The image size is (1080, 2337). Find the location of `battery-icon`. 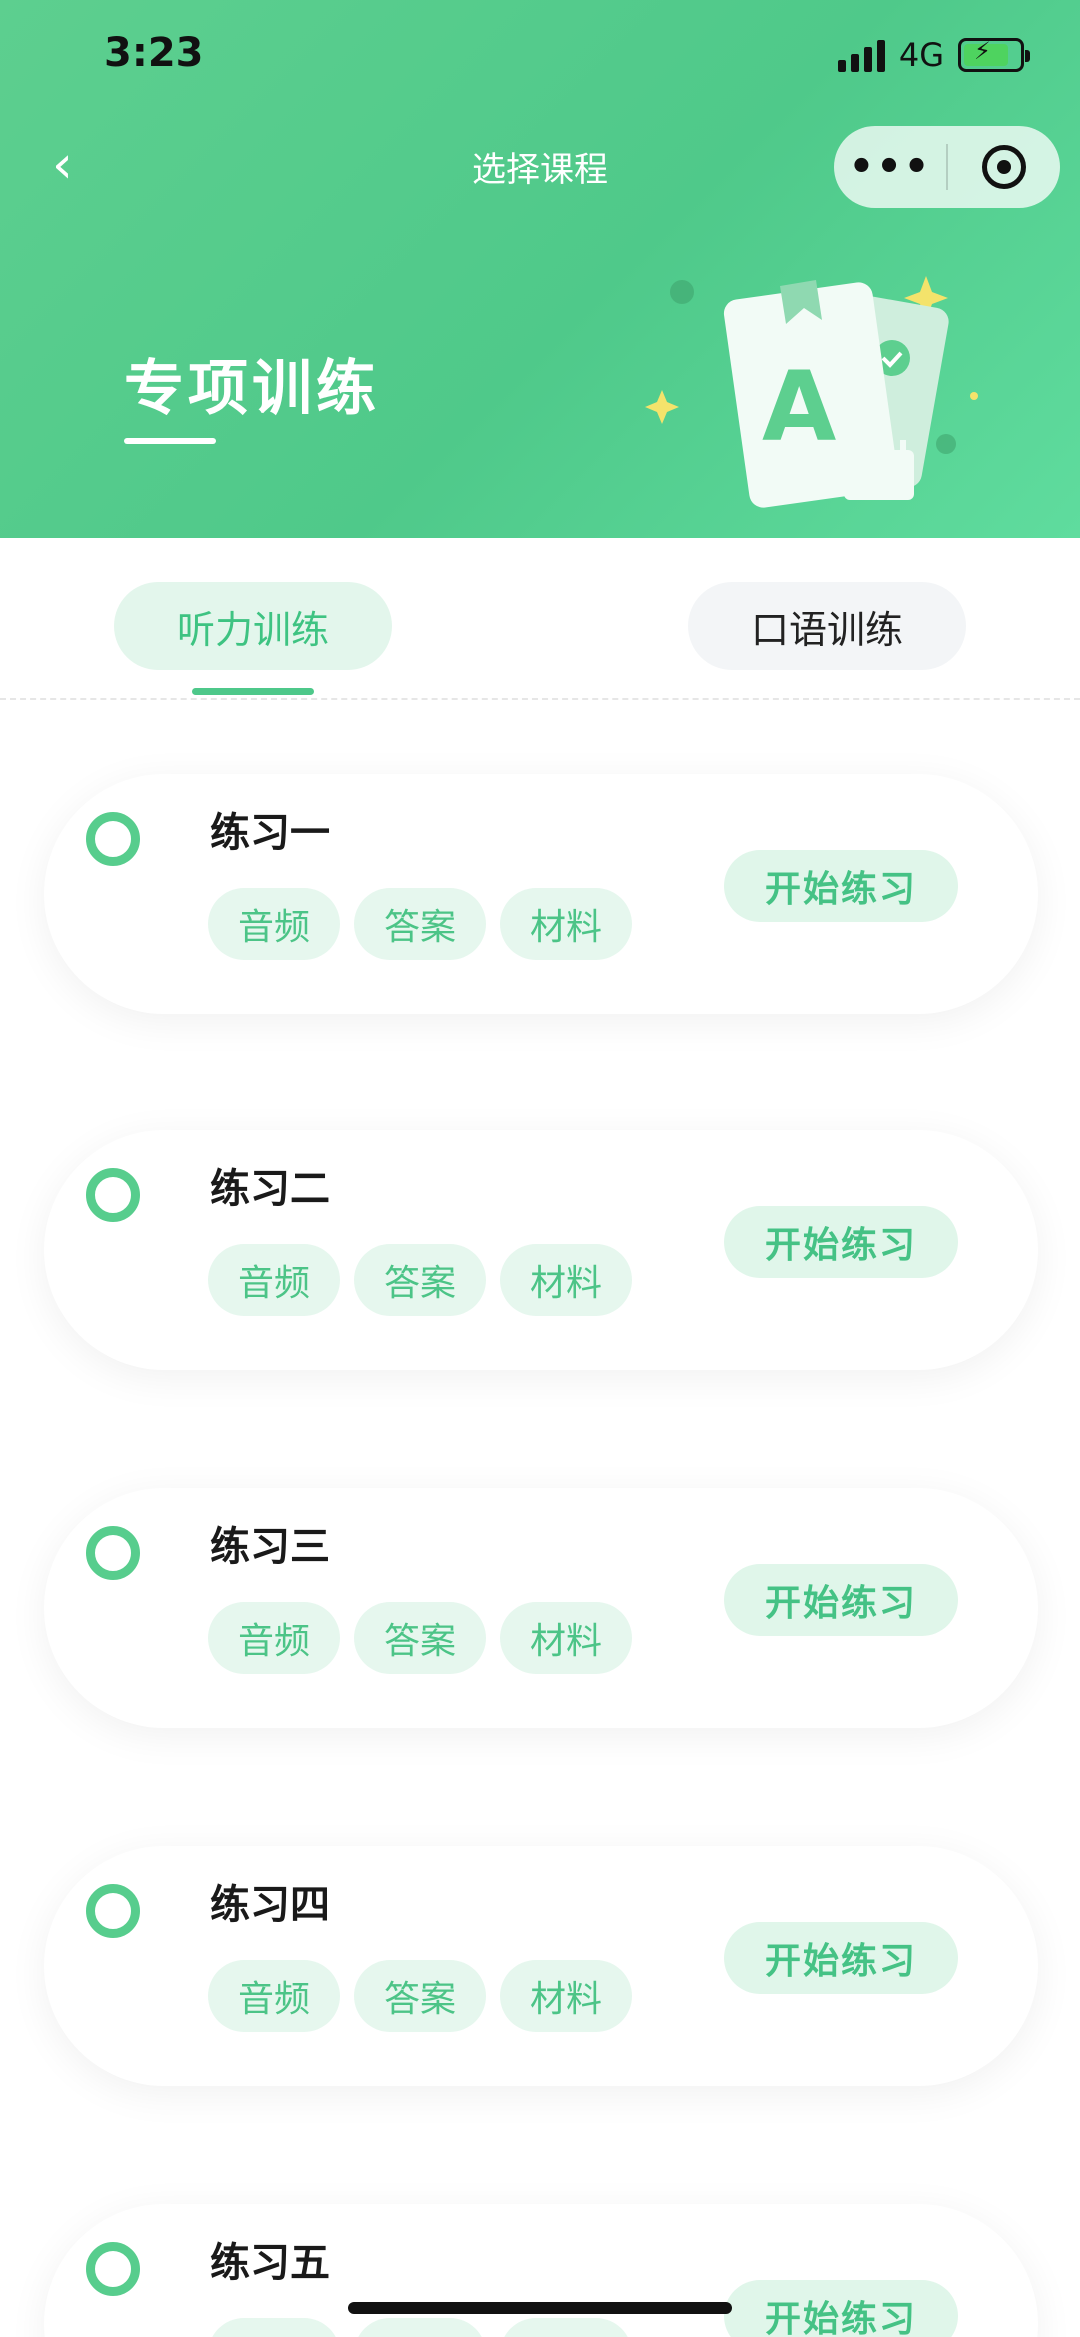

battery-icon is located at coordinates (994, 54).